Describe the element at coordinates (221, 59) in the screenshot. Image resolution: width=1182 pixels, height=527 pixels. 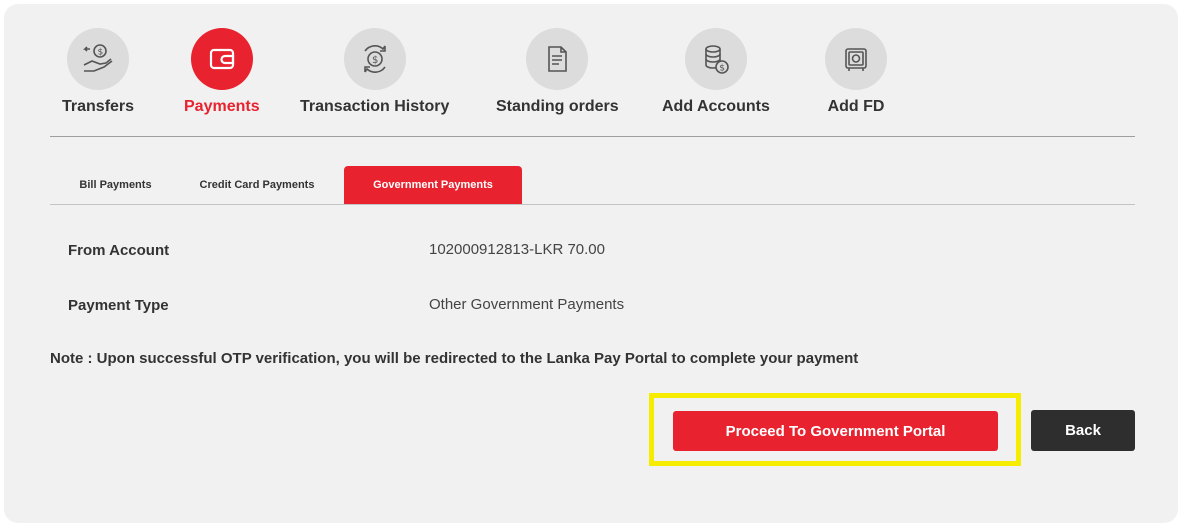
I see `wallet-icon` at that location.